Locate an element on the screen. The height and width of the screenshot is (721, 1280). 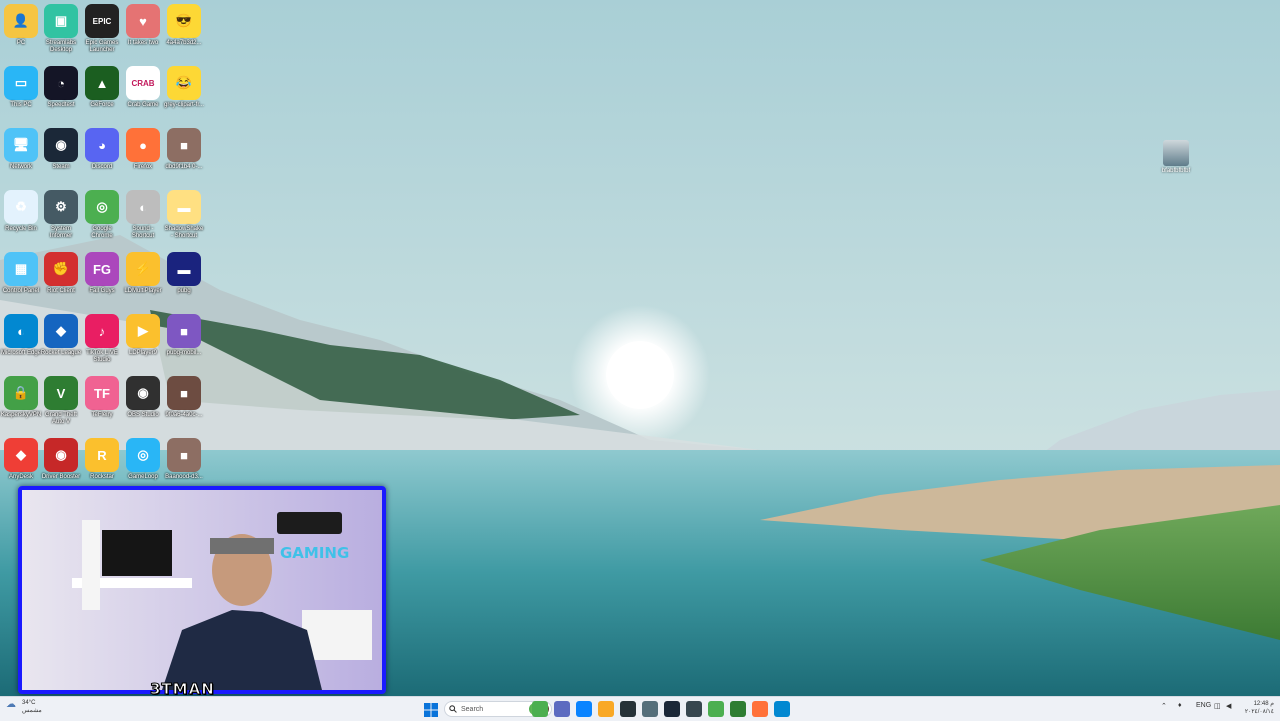
app-icon: R is located at coordinates (102, 455).